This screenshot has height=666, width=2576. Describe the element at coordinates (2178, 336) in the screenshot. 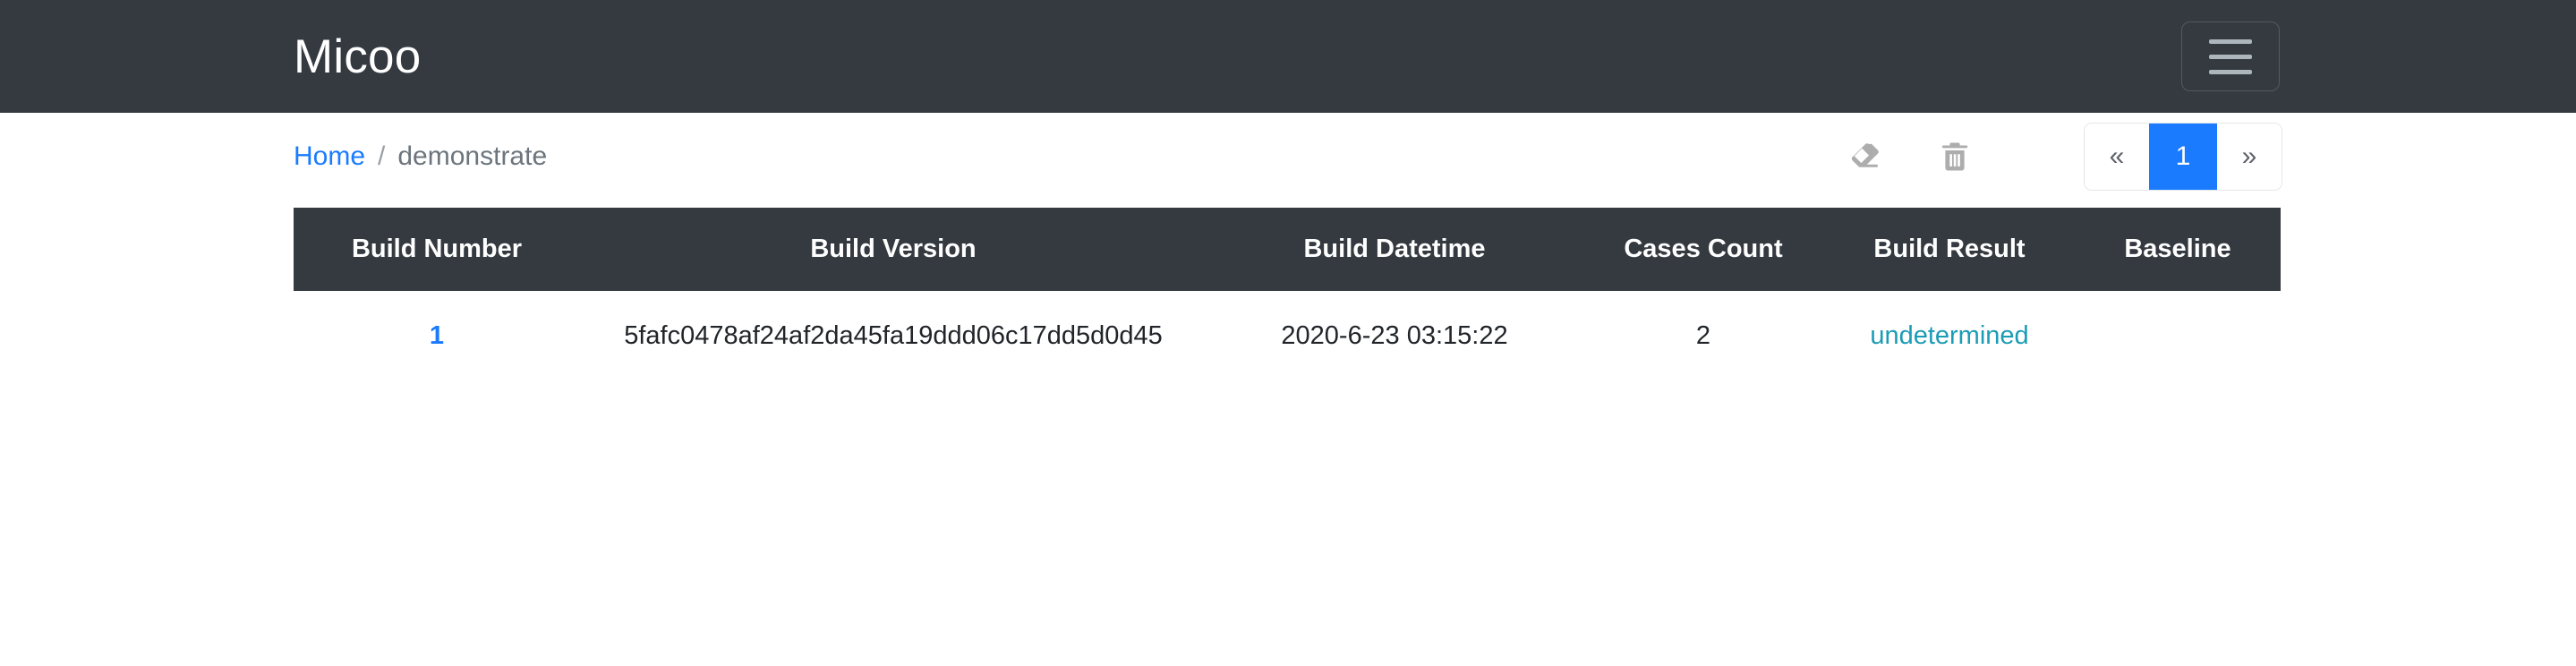

I see `cell-baseline` at that location.